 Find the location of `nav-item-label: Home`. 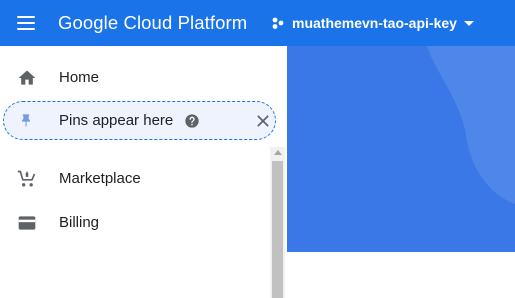

nav-item-label: Home is located at coordinates (79, 77).